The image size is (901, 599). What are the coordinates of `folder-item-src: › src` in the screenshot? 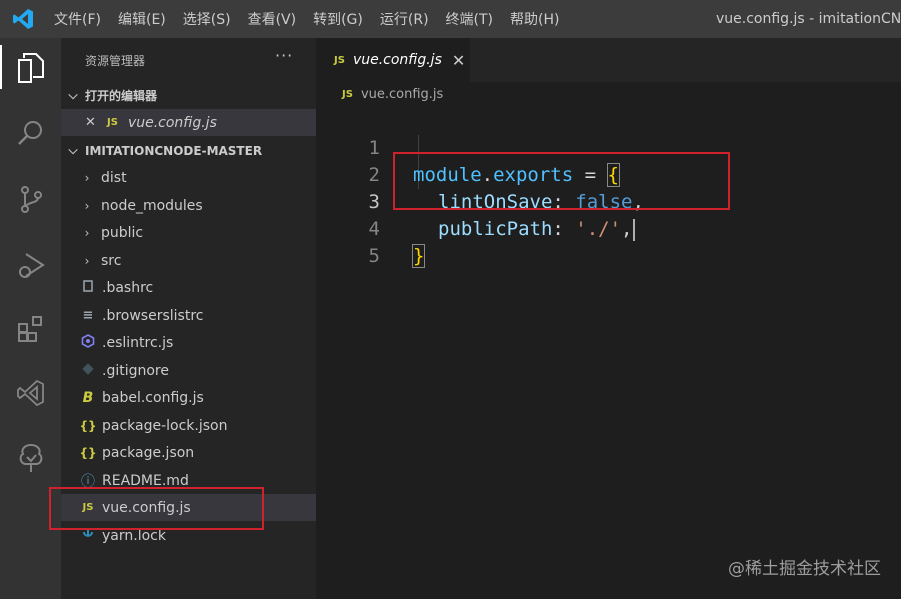 It's located at (188, 260).